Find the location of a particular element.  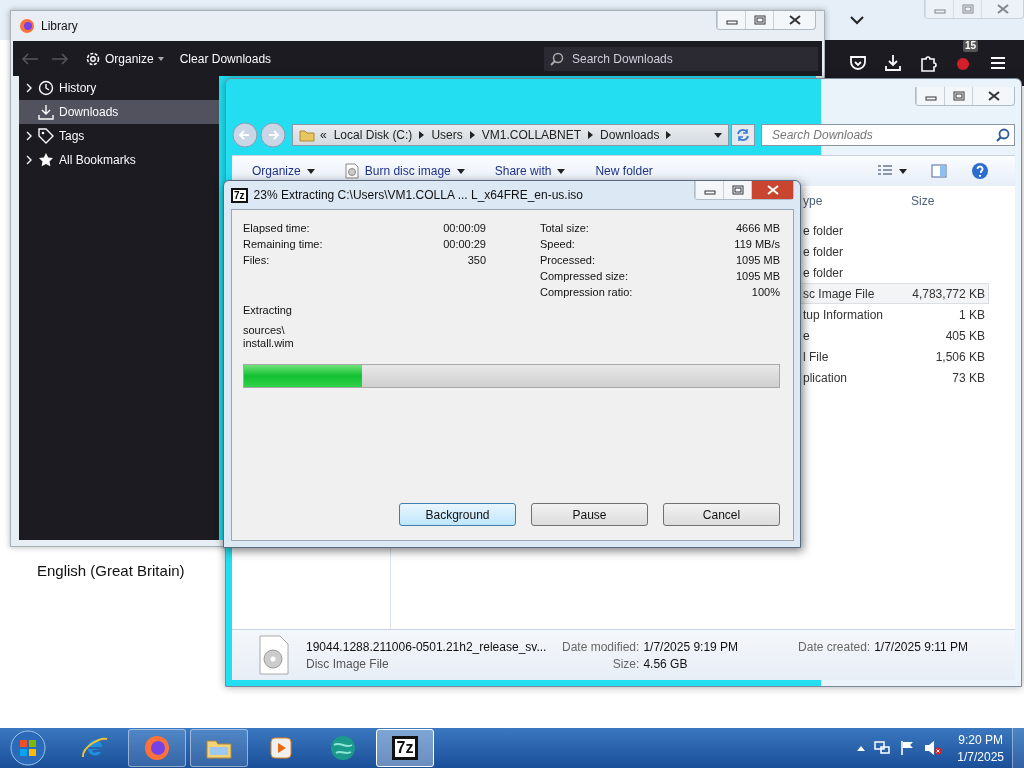

file-type: Disc Image File is located at coordinates (348, 663).